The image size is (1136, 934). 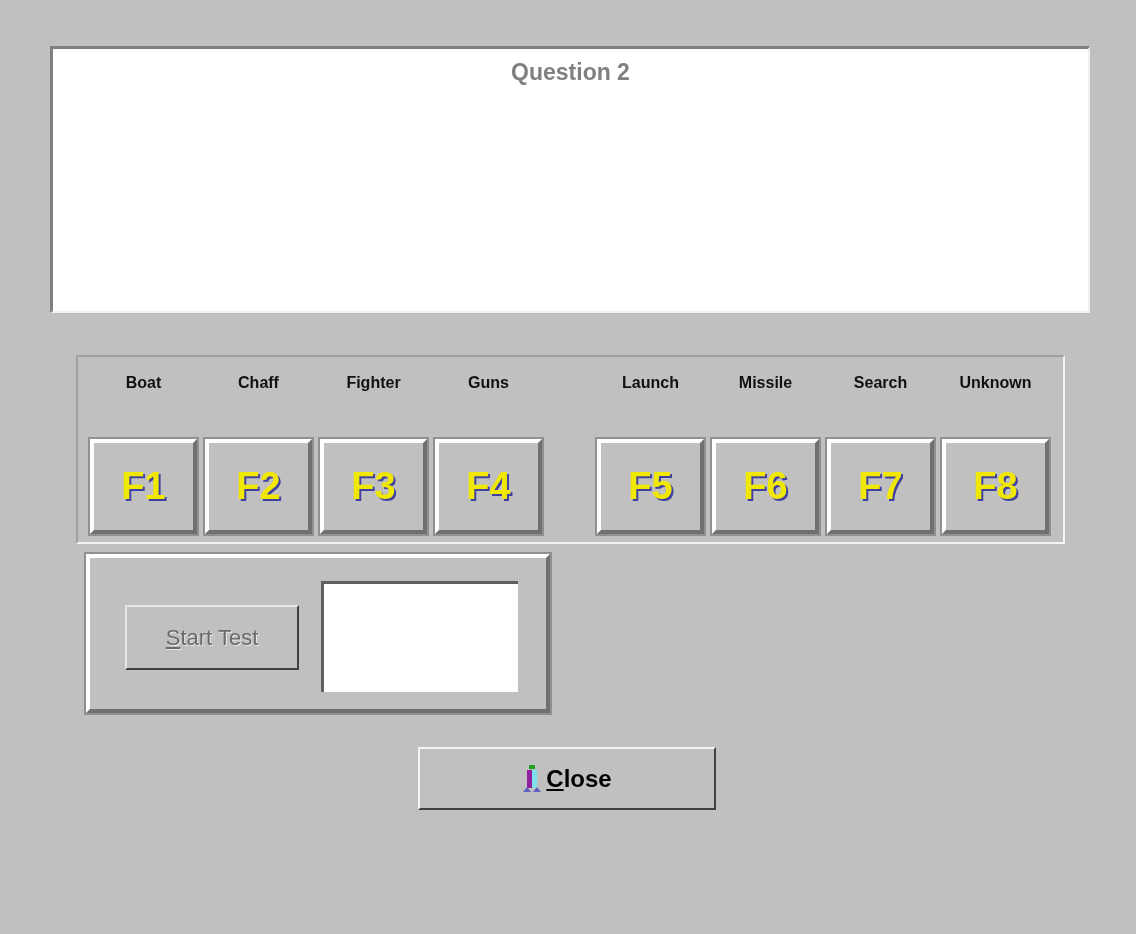 What do you see at coordinates (258, 383) in the screenshot?
I see `key-label: Chaff` at bounding box center [258, 383].